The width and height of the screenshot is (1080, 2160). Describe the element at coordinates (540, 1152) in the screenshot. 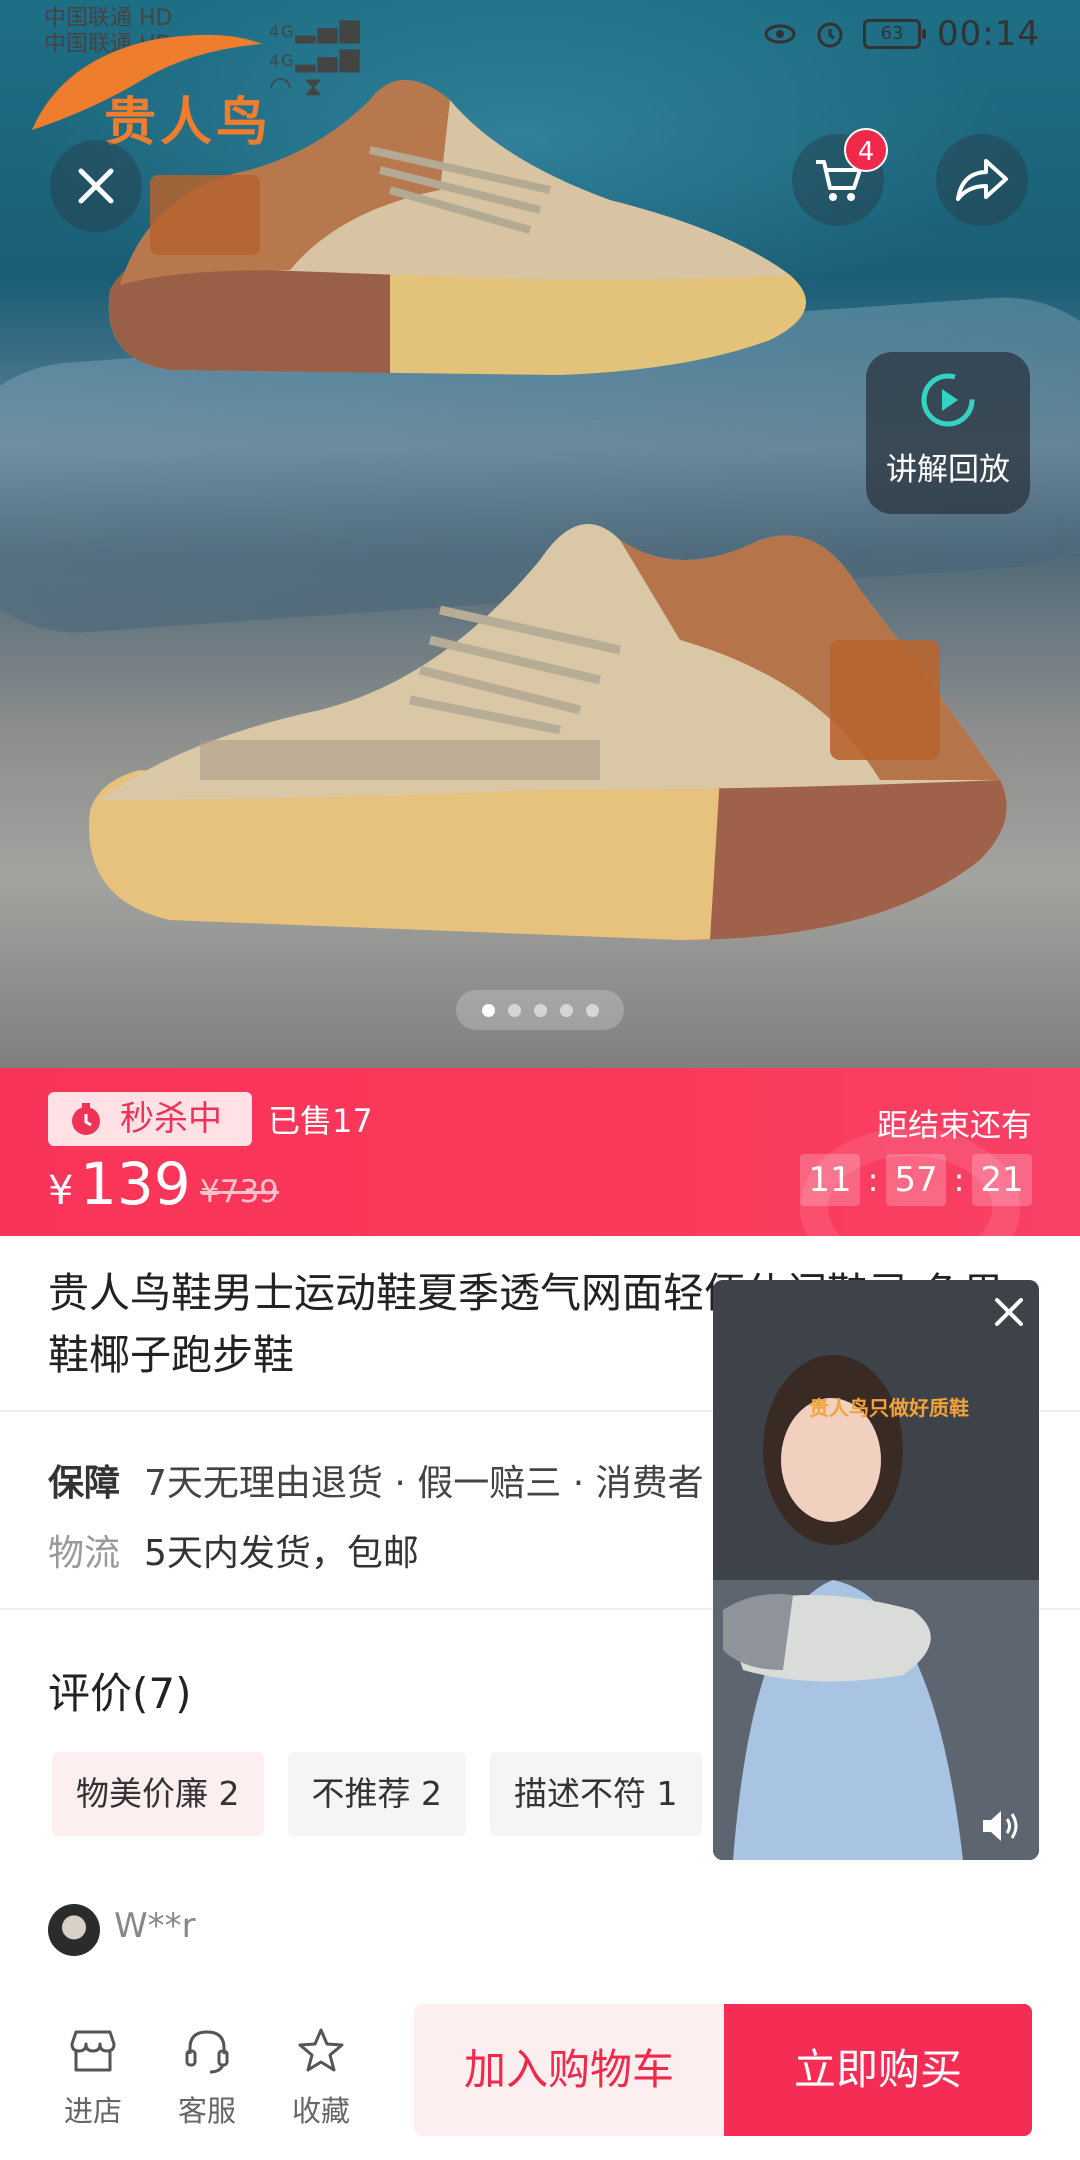

I see `flash-sale-bar: 秒杀中 已售17 ¥ 139 ¥739 距结束还有 11 : 57 : 21` at that location.